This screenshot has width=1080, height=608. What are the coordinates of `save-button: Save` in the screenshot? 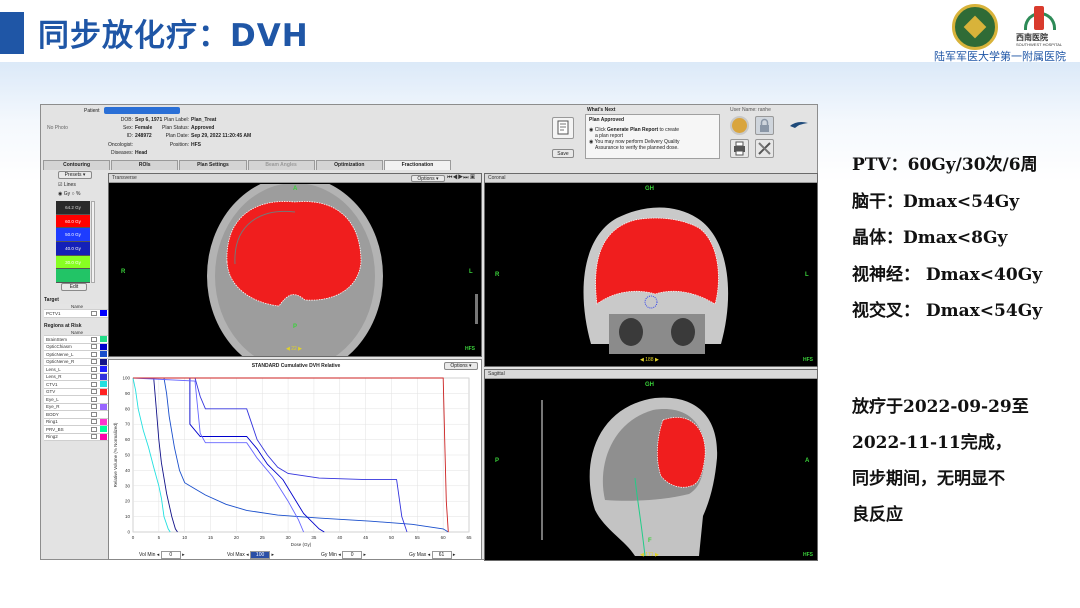 It's located at (563, 153).